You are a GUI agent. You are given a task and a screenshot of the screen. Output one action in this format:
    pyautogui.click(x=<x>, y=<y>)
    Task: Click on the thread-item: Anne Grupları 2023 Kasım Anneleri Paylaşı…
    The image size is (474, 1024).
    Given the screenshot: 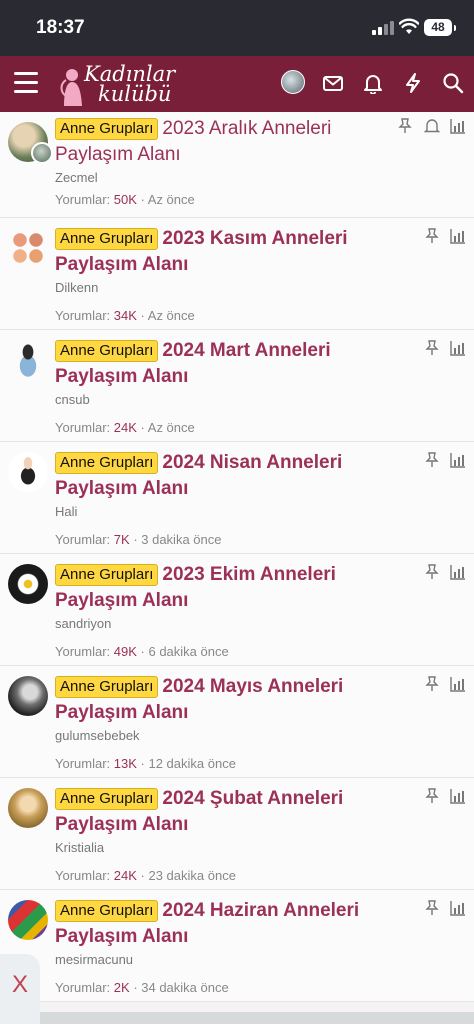 What is the action you would take?
    pyautogui.click(x=237, y=274)
    